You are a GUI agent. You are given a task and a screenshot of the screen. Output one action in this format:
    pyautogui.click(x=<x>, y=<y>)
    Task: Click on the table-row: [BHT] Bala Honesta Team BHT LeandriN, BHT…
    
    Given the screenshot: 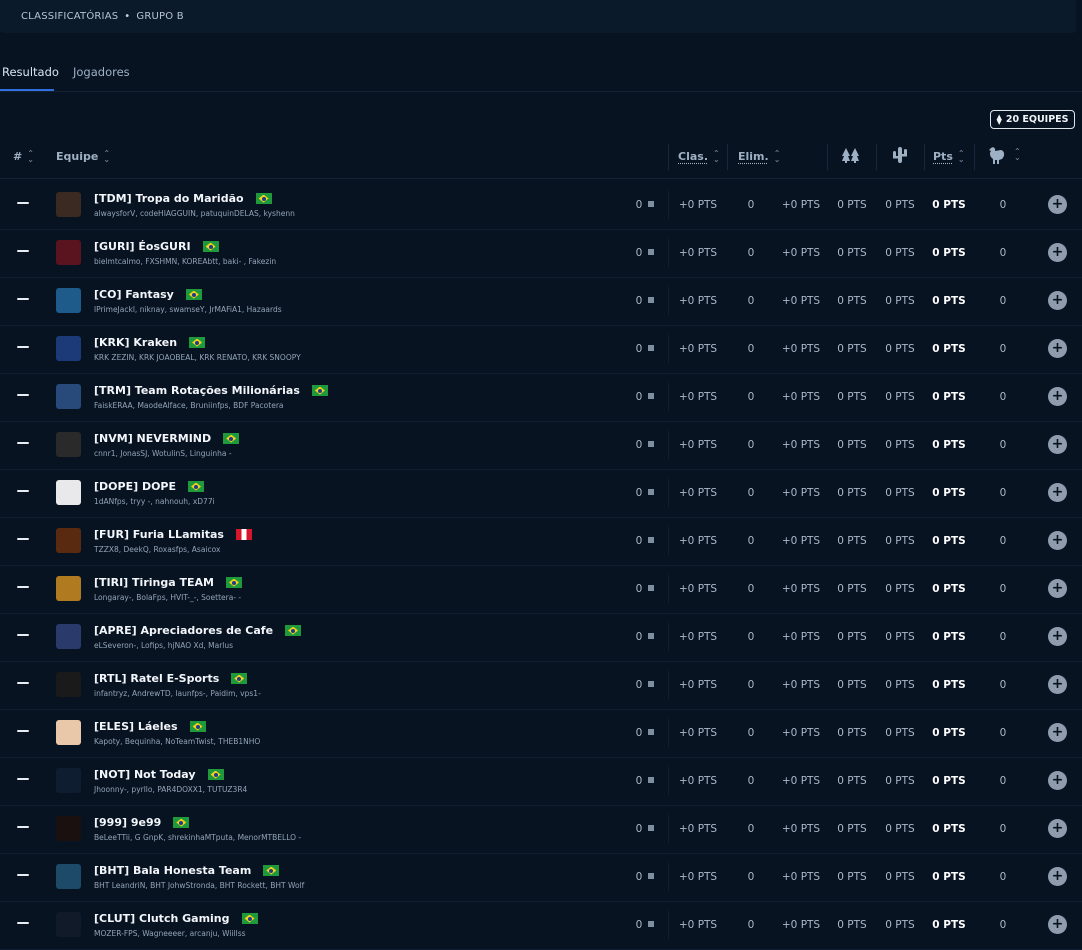 What is the action you would take?
    pyautogui.click(x=541, y=877)
    